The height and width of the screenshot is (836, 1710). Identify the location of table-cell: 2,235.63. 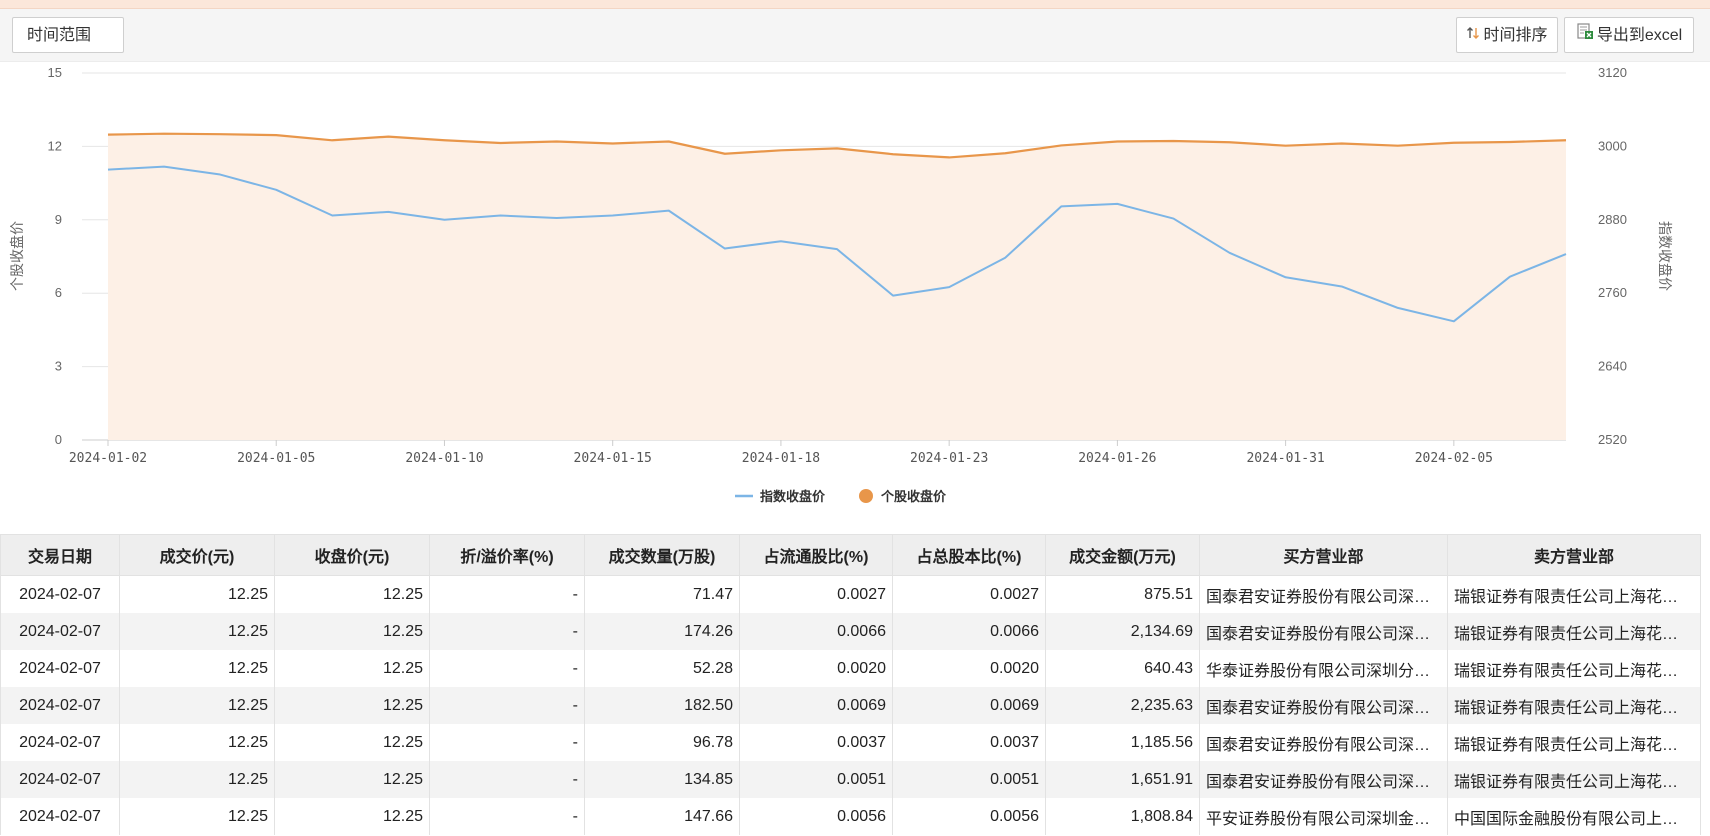
(1122, 705).